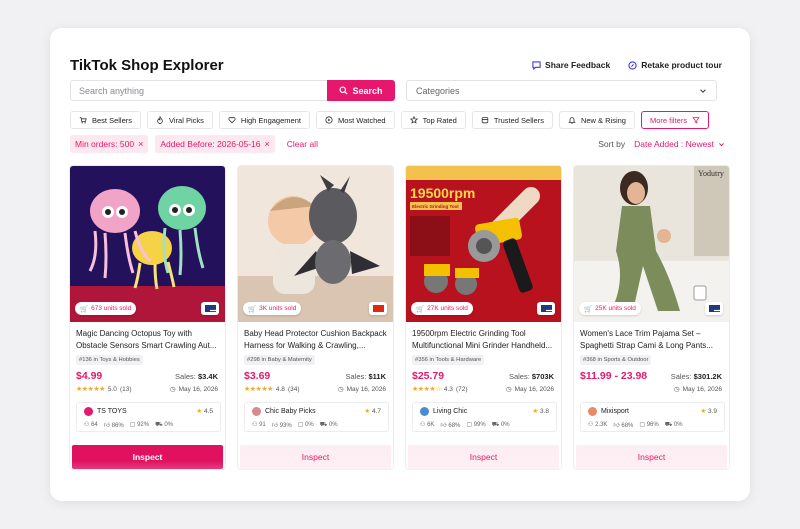 This screenshot has width=800, height=529. Describe the element at coordinates (284, 411) in the screenshot. I see `shop-name-row: Chic Baby Picks` at that location.